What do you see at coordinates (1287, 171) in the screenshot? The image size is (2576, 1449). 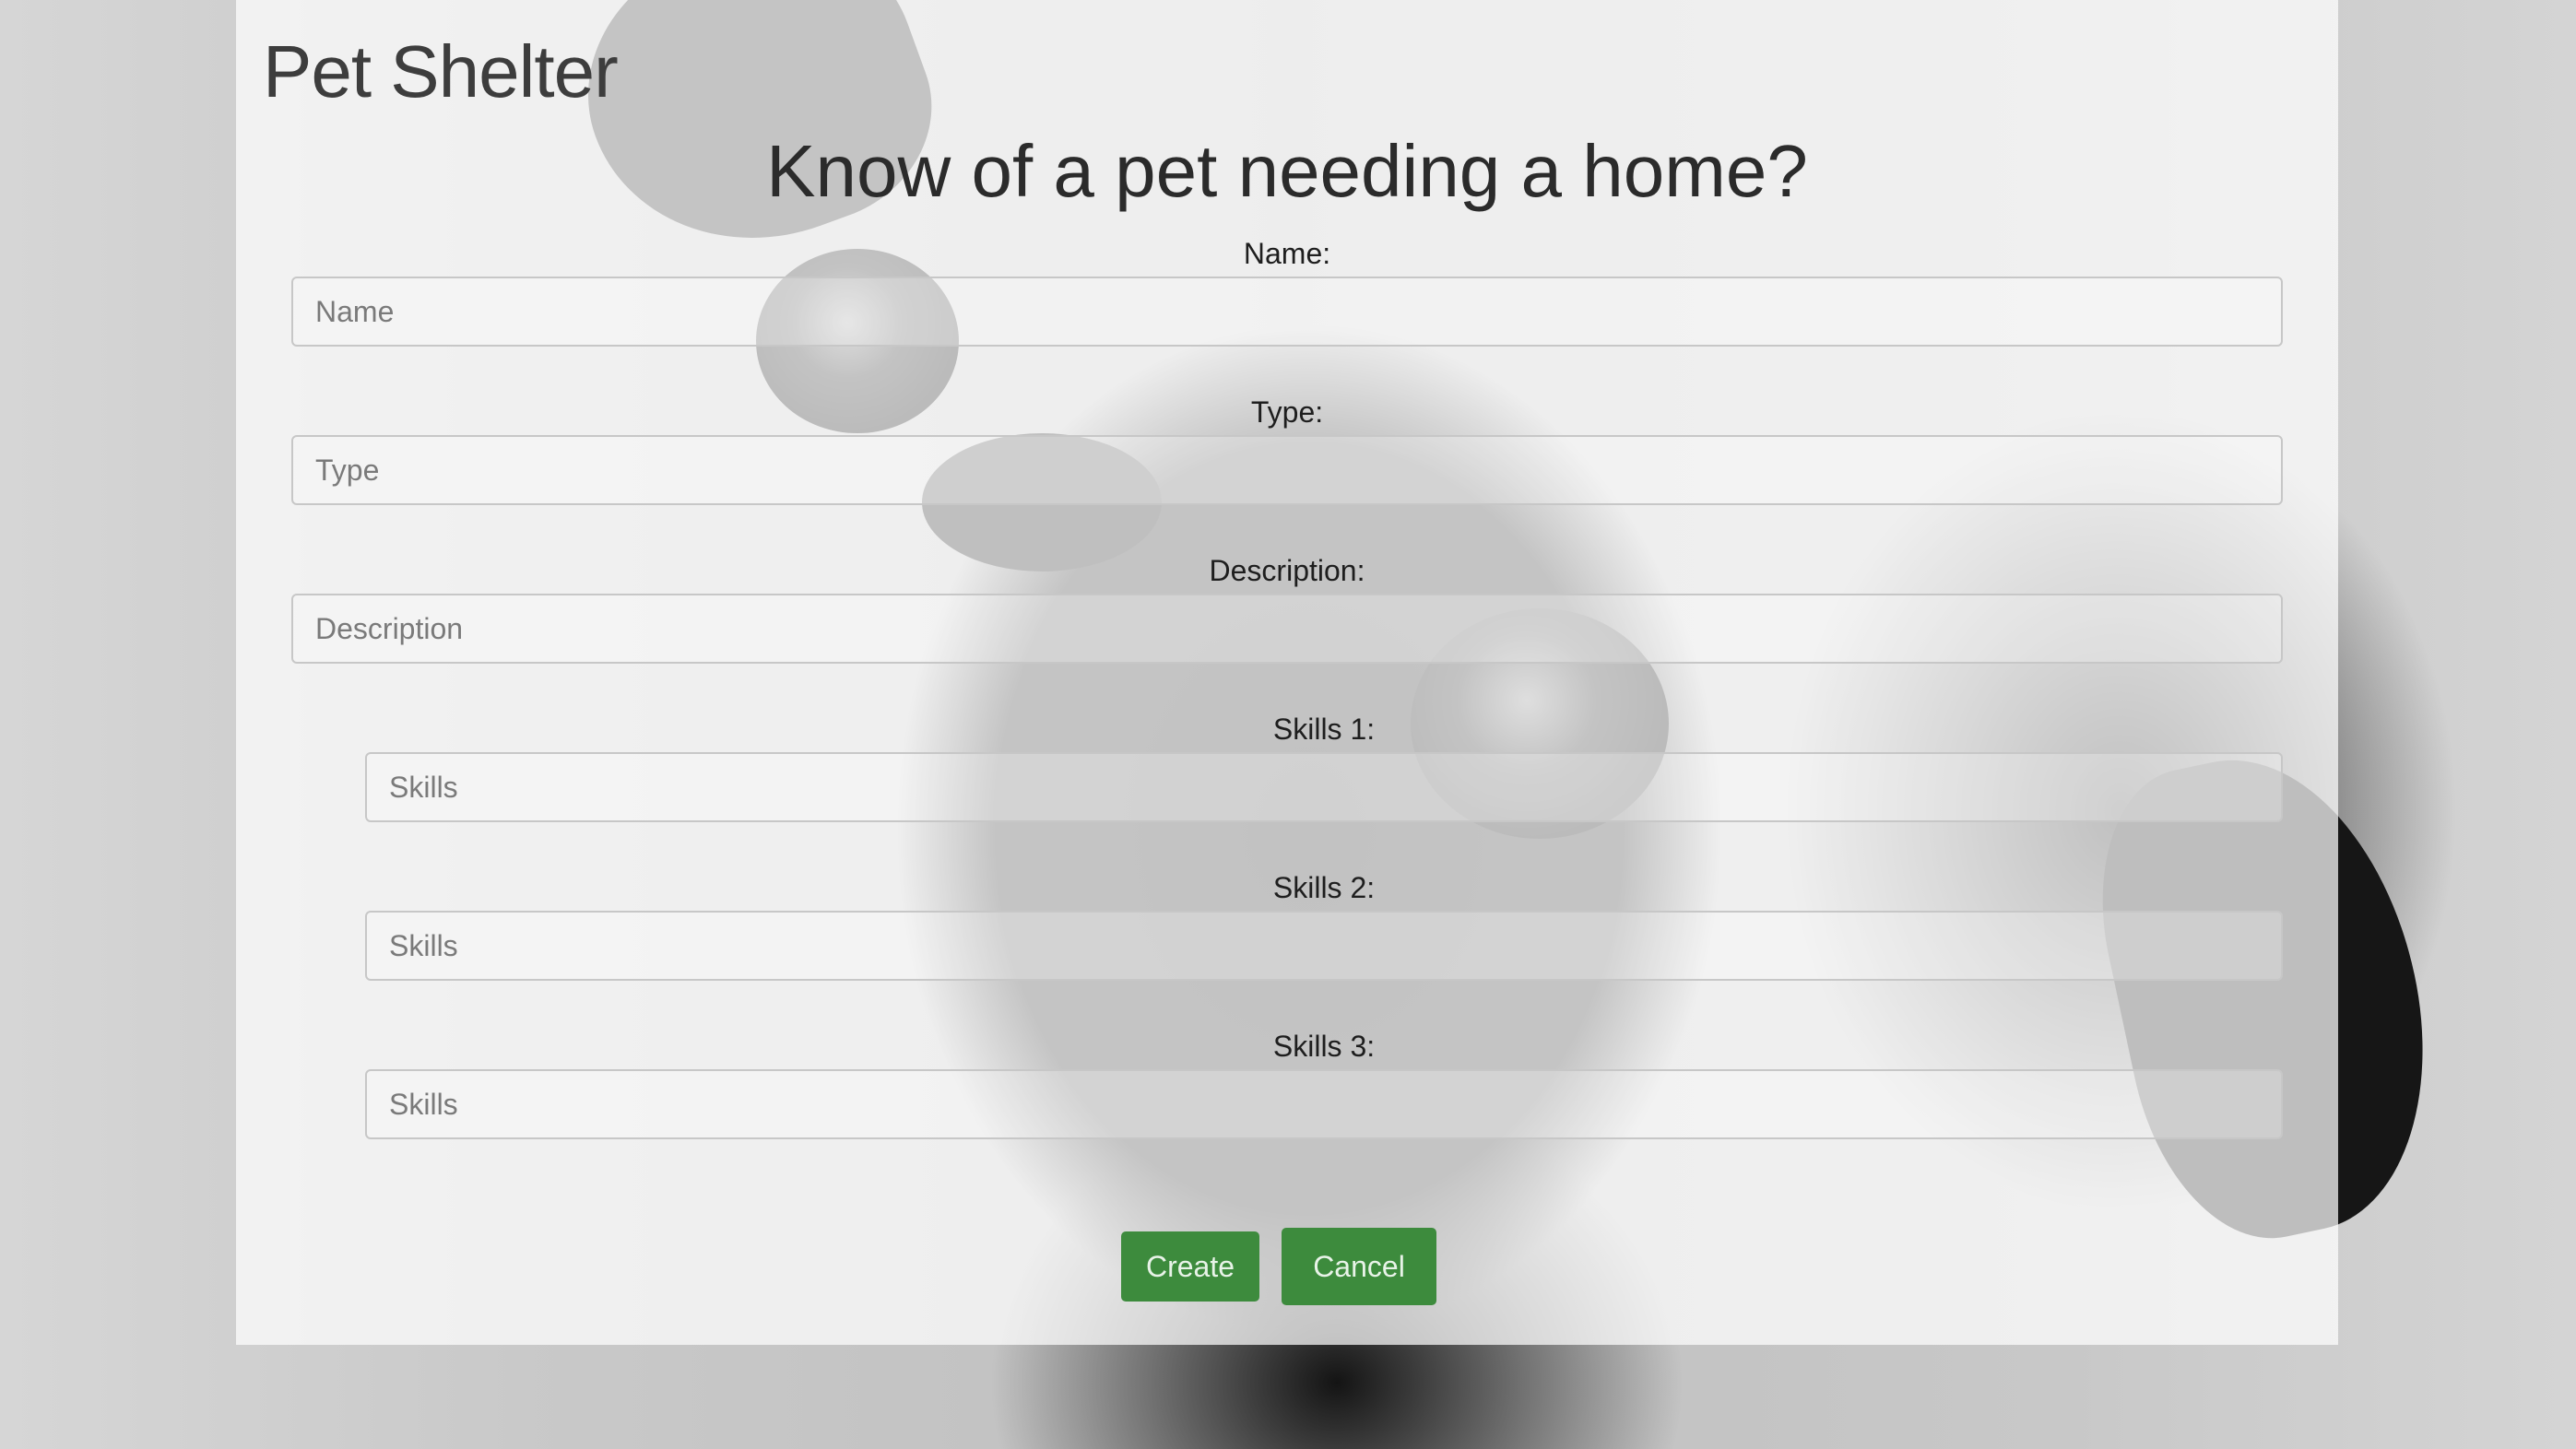 I see `form-heading: Know of a pet needing a home?` at bounding box center [1287, 171].